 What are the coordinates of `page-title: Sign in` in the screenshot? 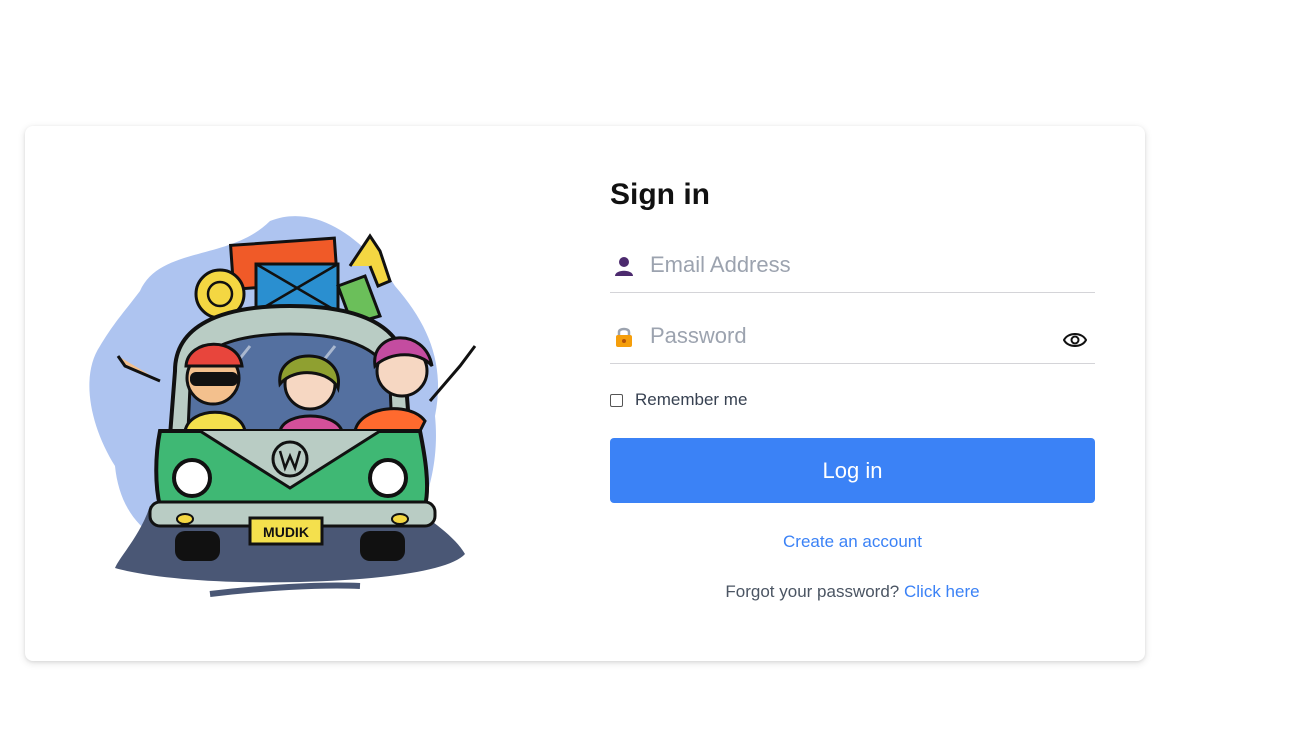 It's located at (660, 194).